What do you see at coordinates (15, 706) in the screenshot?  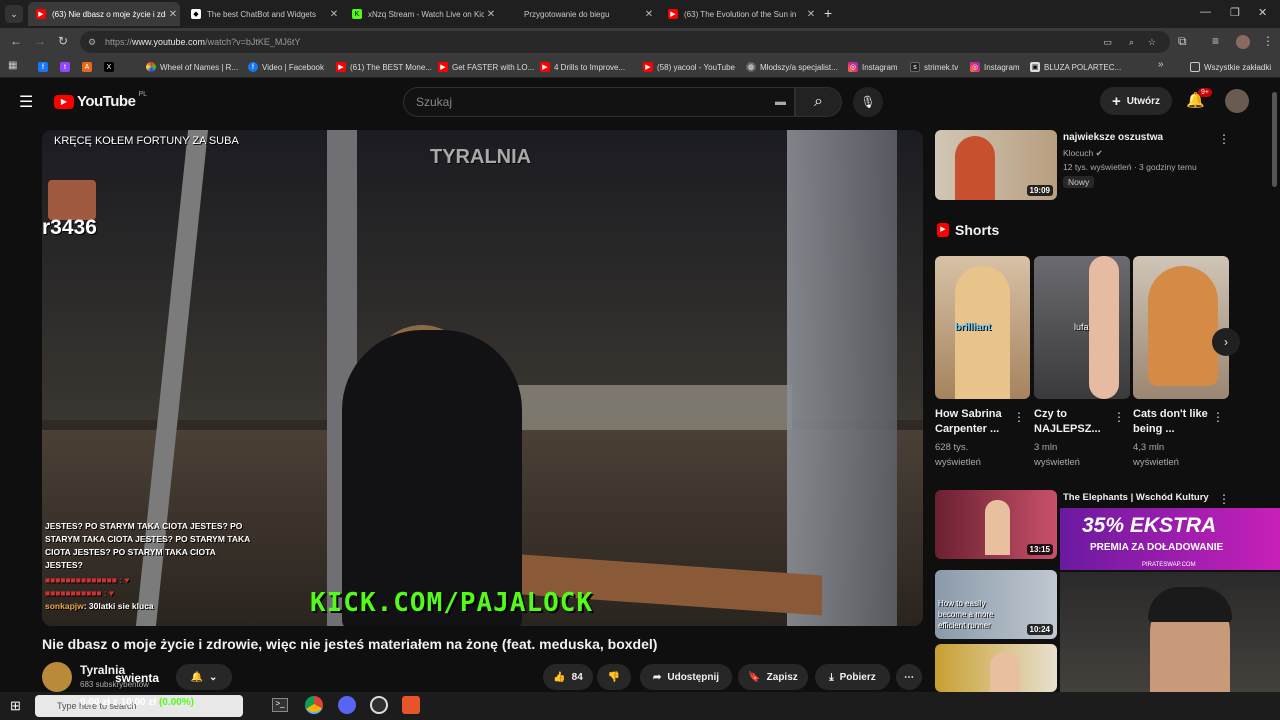 I see `windows-start-icon: ⊞` at bounding box center [15, 706].